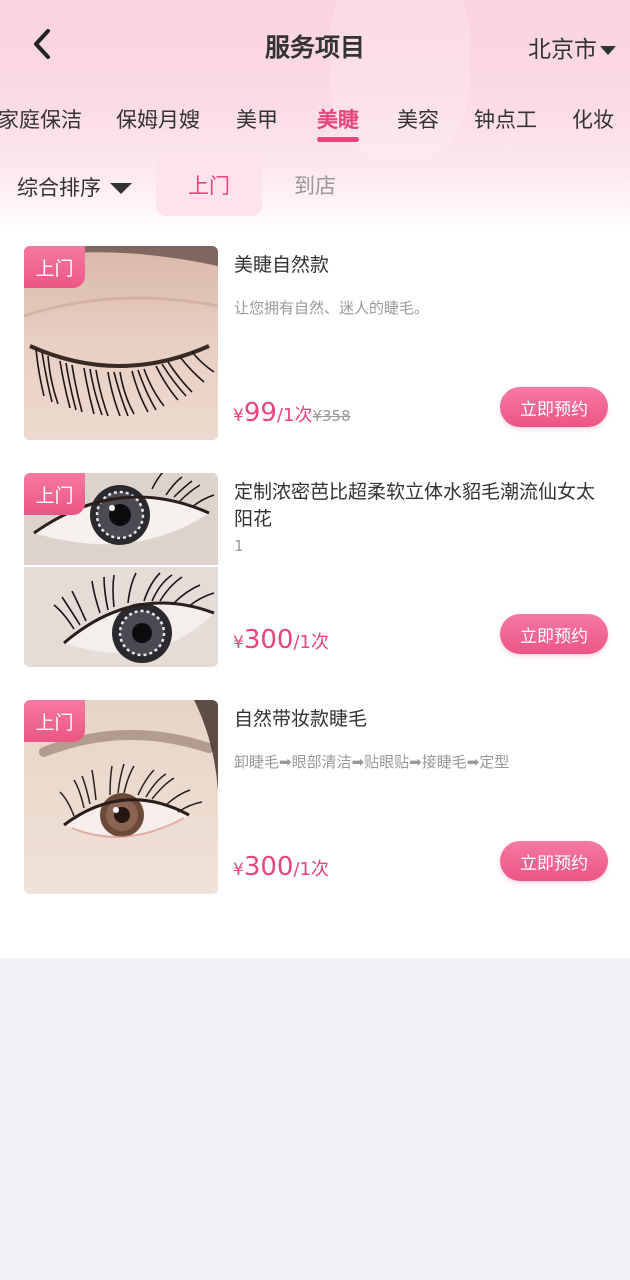 This screenshot has width=630, height=1280. Describe the element at coordinates (505, 124) in the screenshot. I see `tab-category: 钟点工` at that location.